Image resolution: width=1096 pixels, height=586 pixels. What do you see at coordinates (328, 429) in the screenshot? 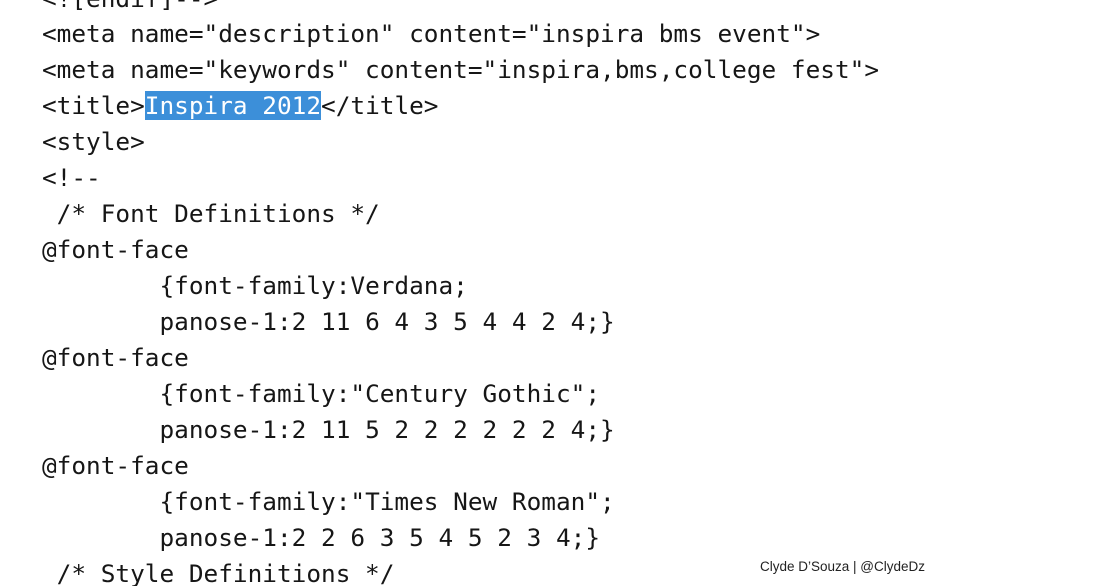
I see `code-line: panose-1:2 11 5 2 2 2 2 2 2 4;}` at bounding box center [328, 429].